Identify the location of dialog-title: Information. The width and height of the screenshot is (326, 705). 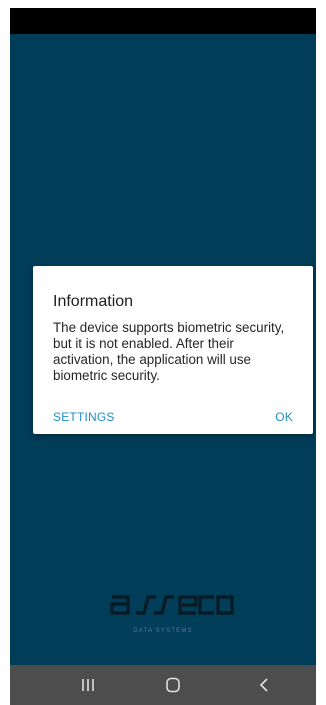
(93, 301).